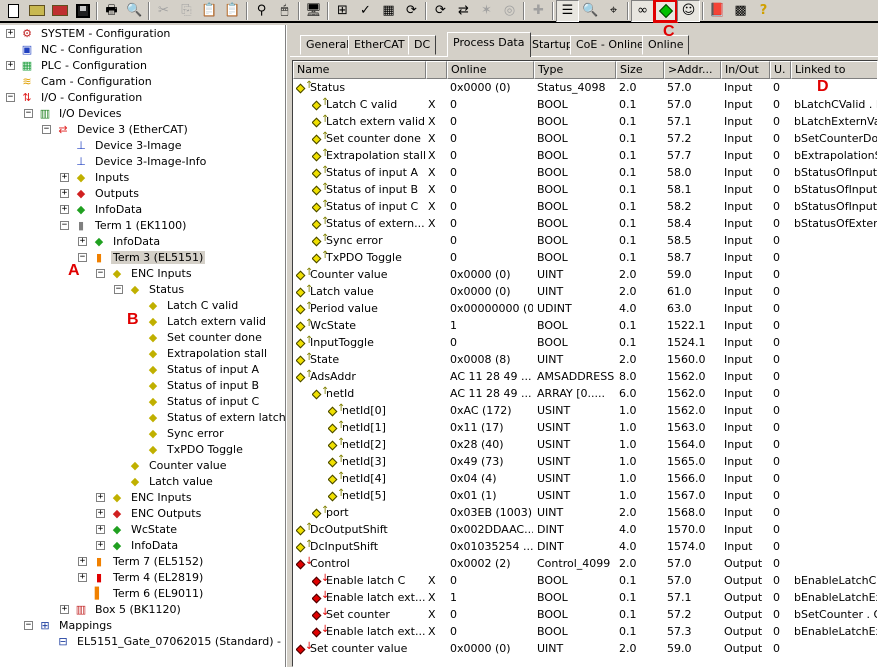  Describe the element at coordinates (422, 45) in the screenshot. I see `tab-dc: DC` at that location.